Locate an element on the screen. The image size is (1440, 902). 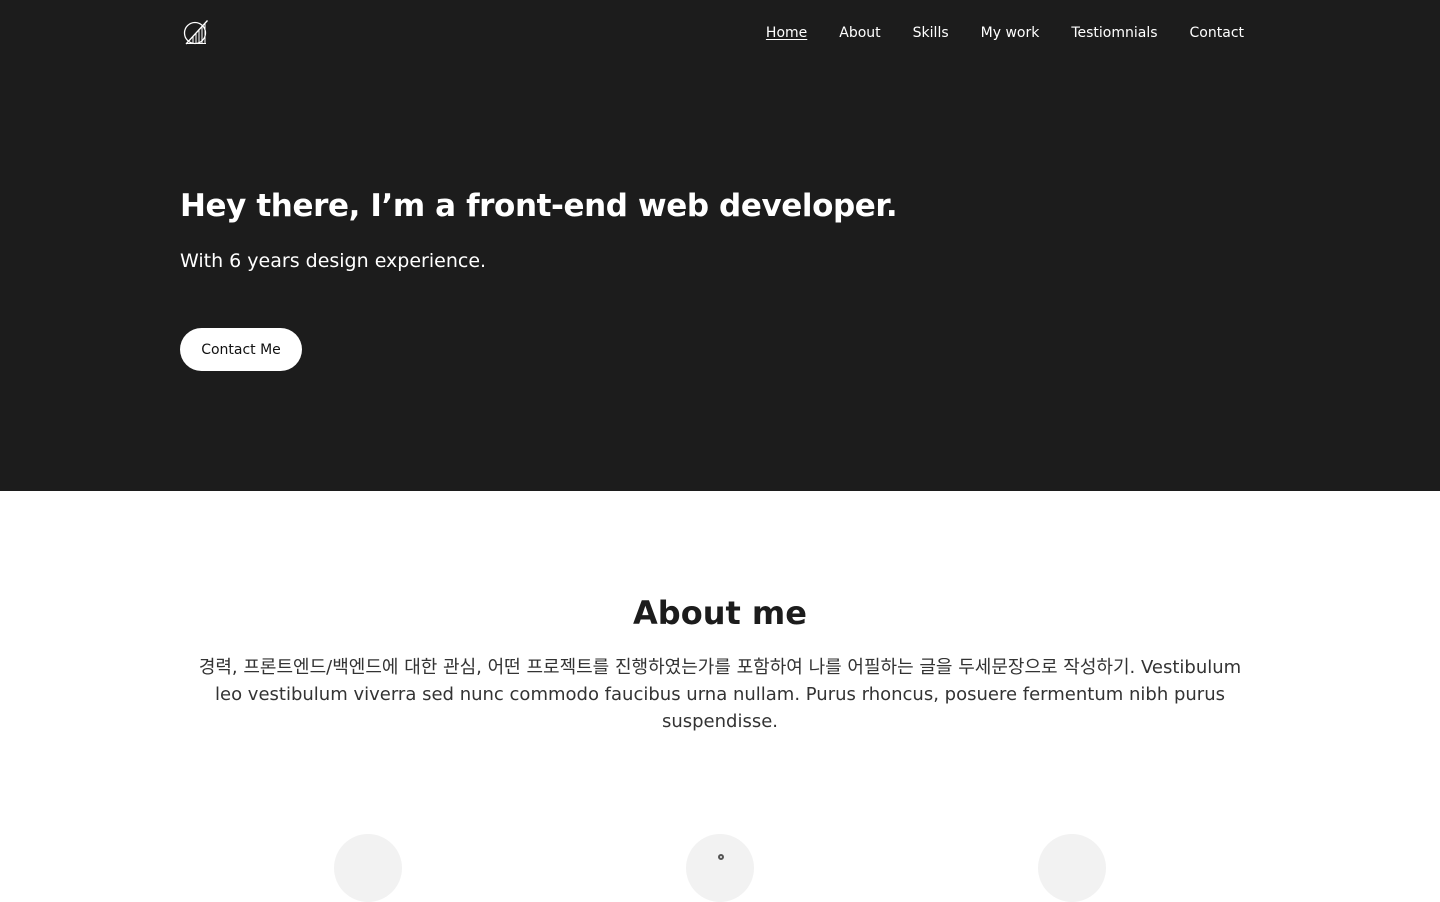
nav-my-work-link: My work is located at coordinates (1010, 33).